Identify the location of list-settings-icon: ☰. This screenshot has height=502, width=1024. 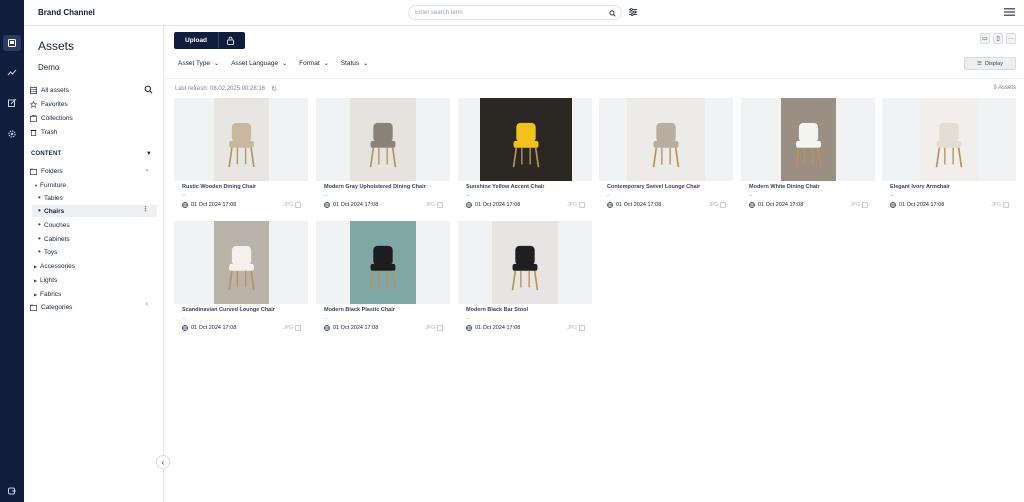
(979, 63).